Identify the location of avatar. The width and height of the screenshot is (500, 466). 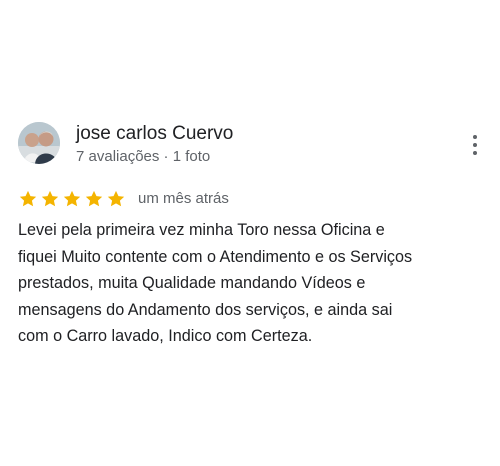
(39, 143).